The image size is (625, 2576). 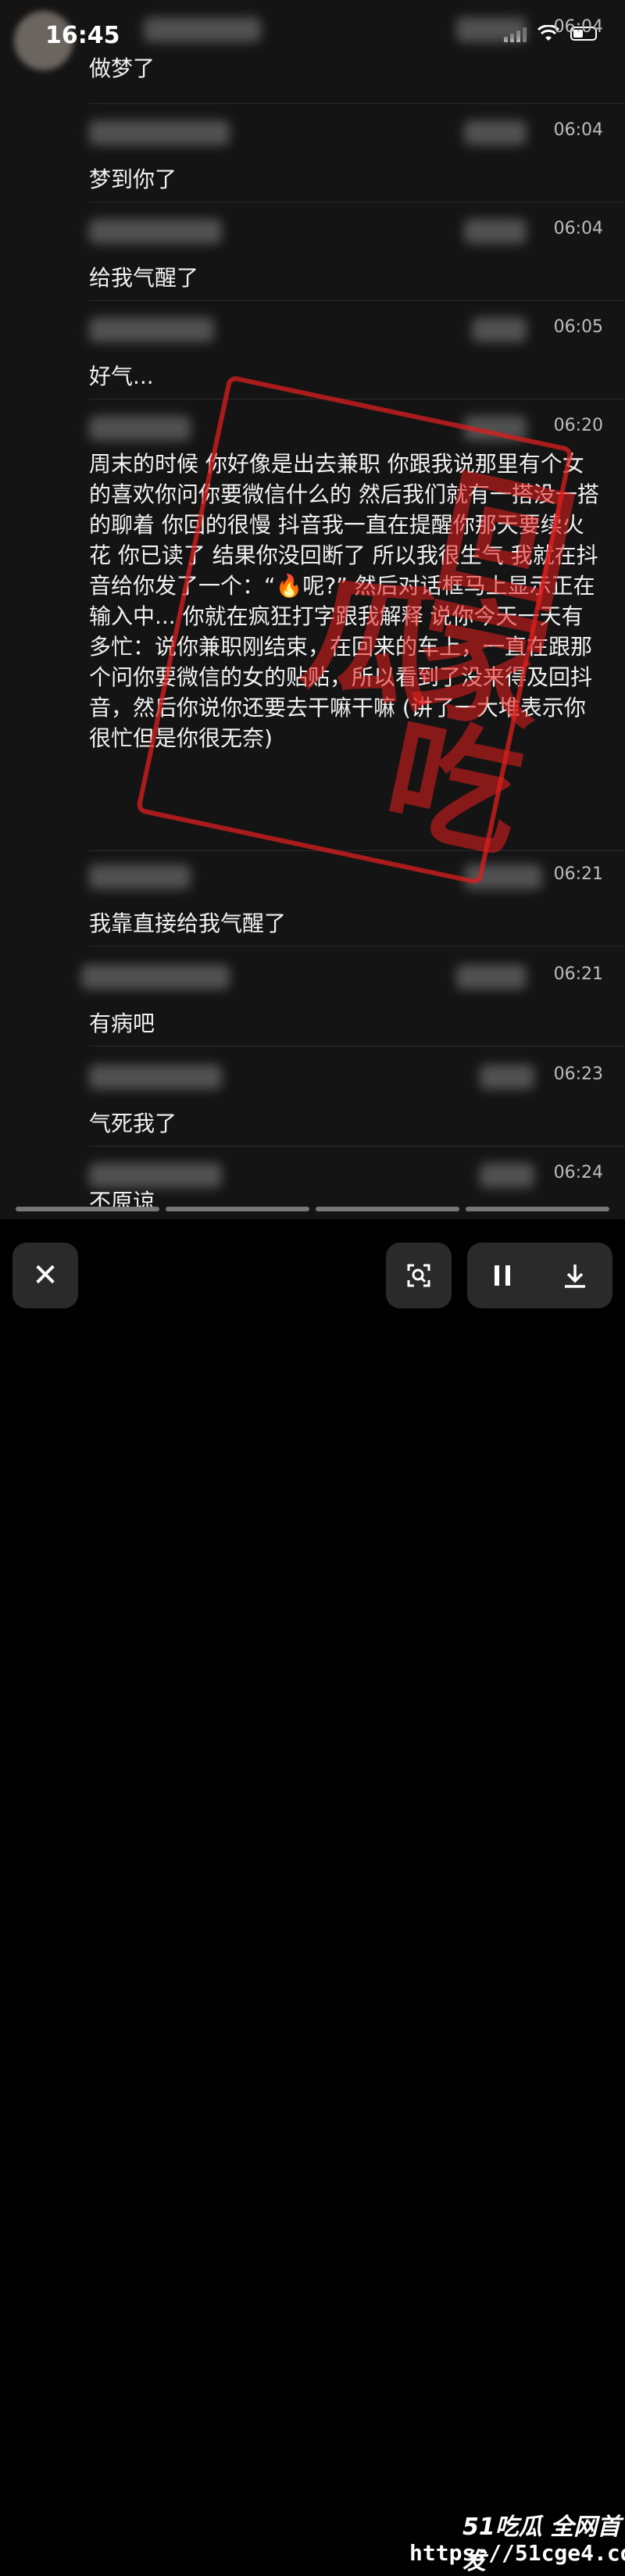 What do you see at coordinates (122, 1202) in the screenshot?
I see `message-text: 不原谅` at bounding box center [122, 1202].